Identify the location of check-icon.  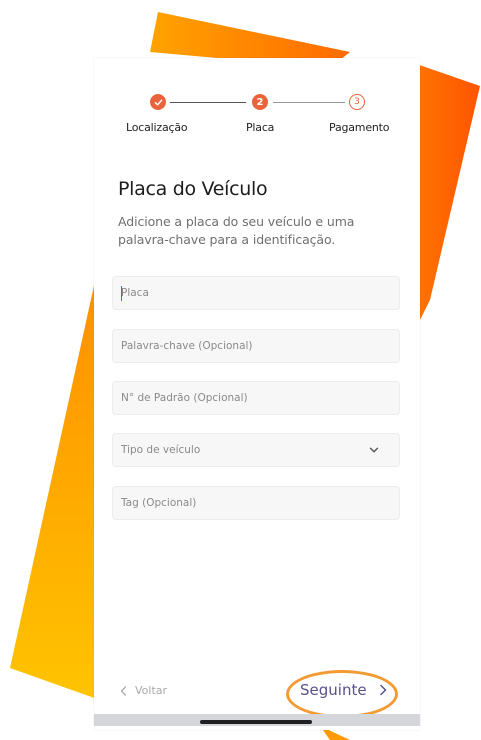
(158, 102).